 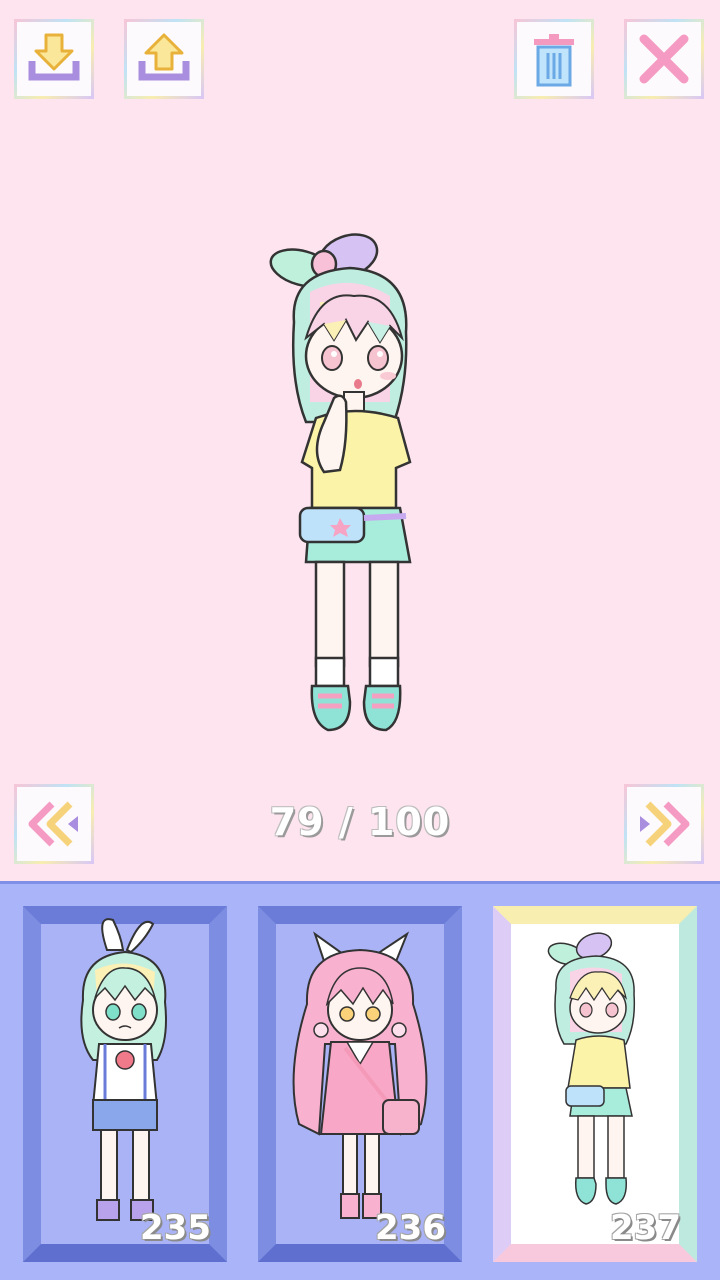 I want to click on download-tray-icon, so click(x=54, y=57).